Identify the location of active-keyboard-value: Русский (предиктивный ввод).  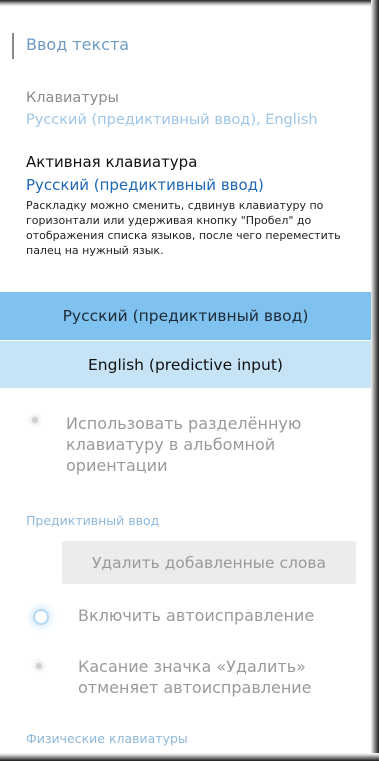
(145, 185).